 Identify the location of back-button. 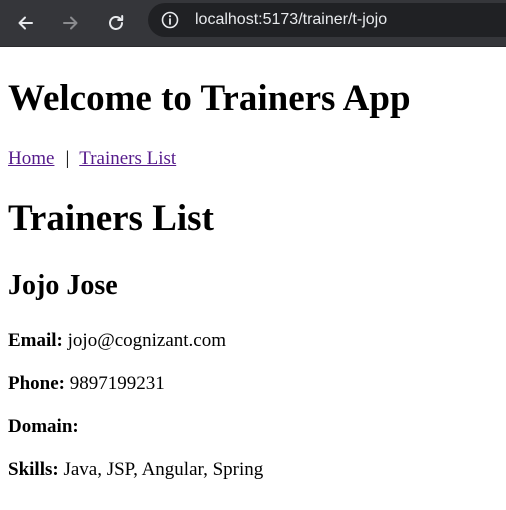
(26, 23).